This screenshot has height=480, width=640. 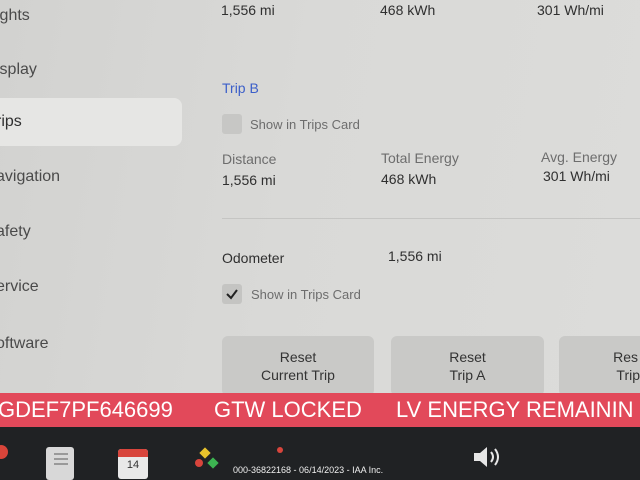 What do you see at coordinates (91, 344) in the screenshot?
I see `sidebar-item-software: oftware` at bounding box center [91, 344].